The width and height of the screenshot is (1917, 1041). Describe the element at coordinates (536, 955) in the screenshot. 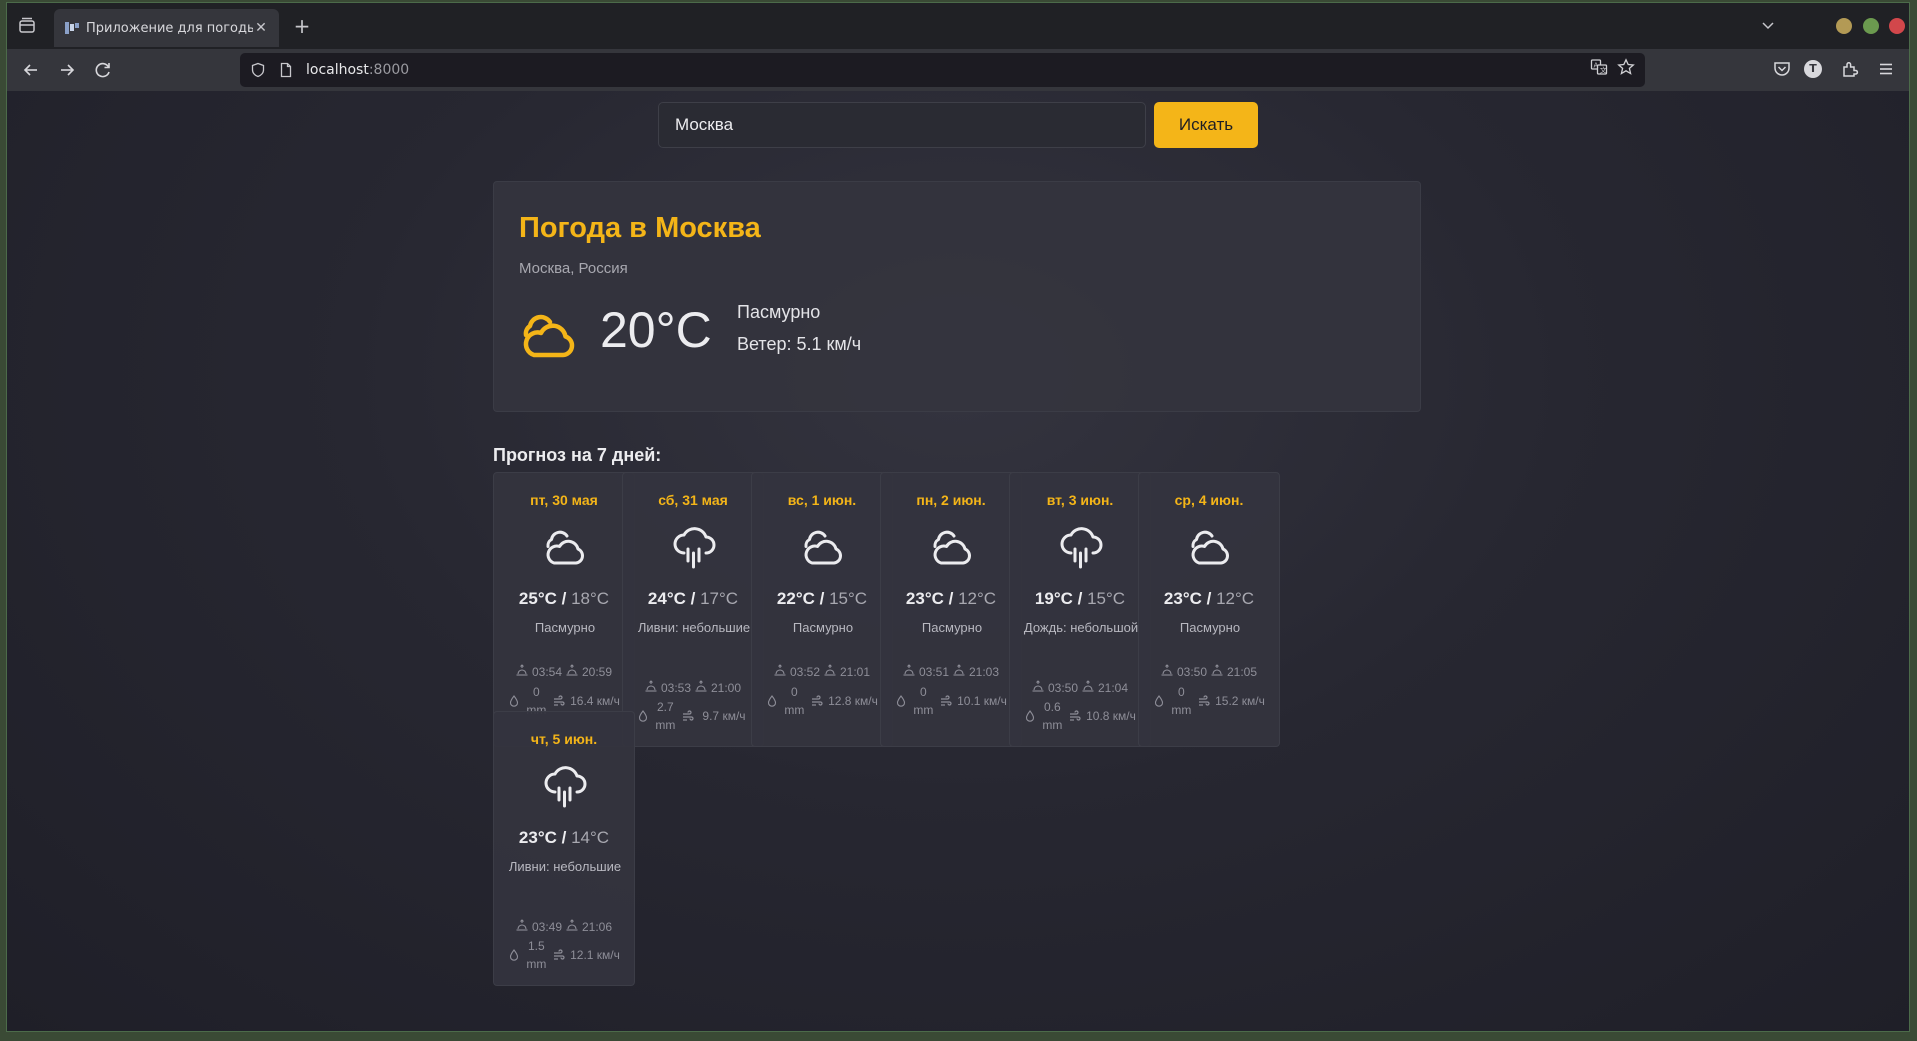

I see `precipitation: 1.5 mm` at that location.